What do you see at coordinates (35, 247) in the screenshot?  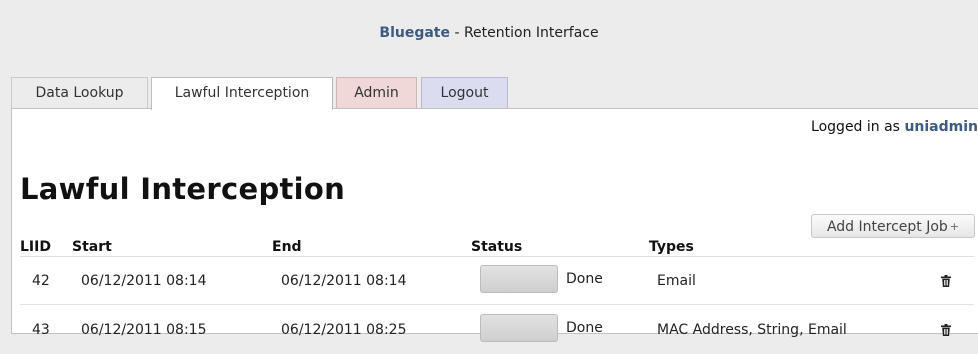 I see `column-header-liid: LIID` at bounding box center [35, 247].